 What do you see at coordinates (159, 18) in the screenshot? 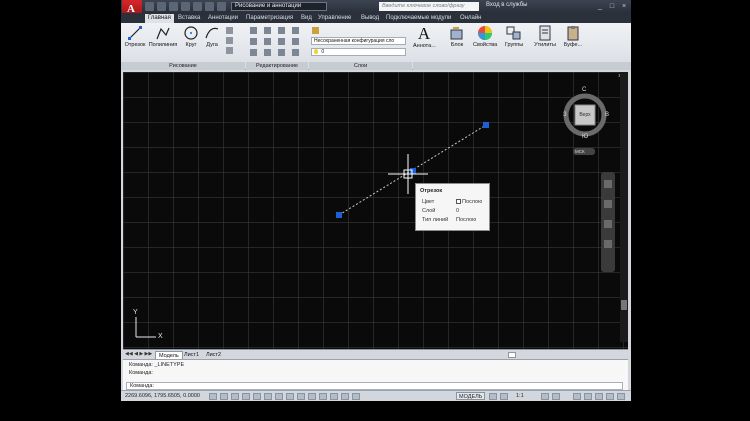
I see `tab-home: Главная` at bounding box center [159, 18].